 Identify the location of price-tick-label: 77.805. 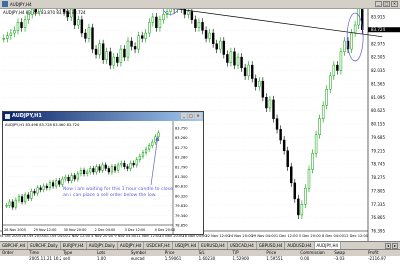
(378, 190).